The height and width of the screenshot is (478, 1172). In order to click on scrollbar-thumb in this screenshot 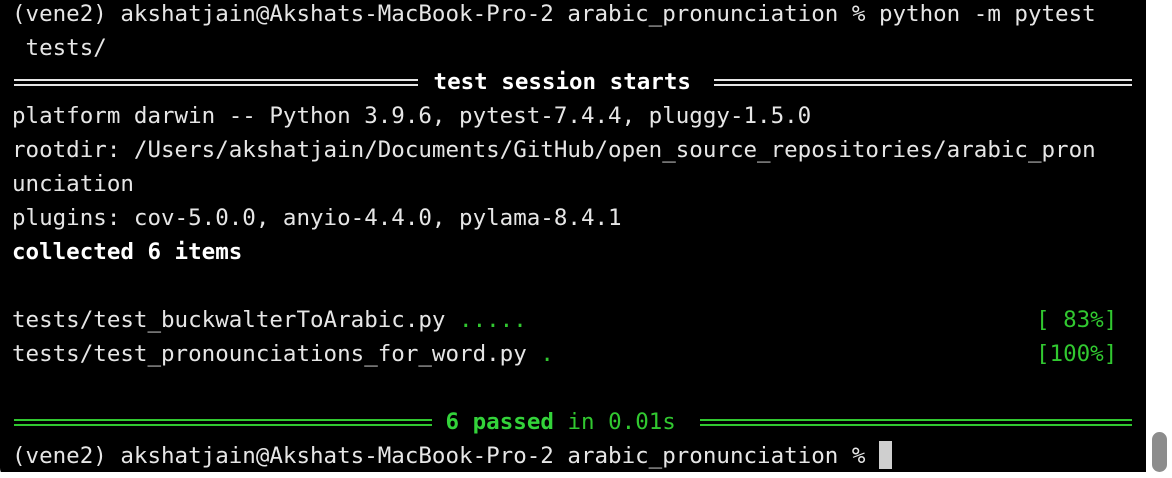, I will do `click(1159, 452)`.